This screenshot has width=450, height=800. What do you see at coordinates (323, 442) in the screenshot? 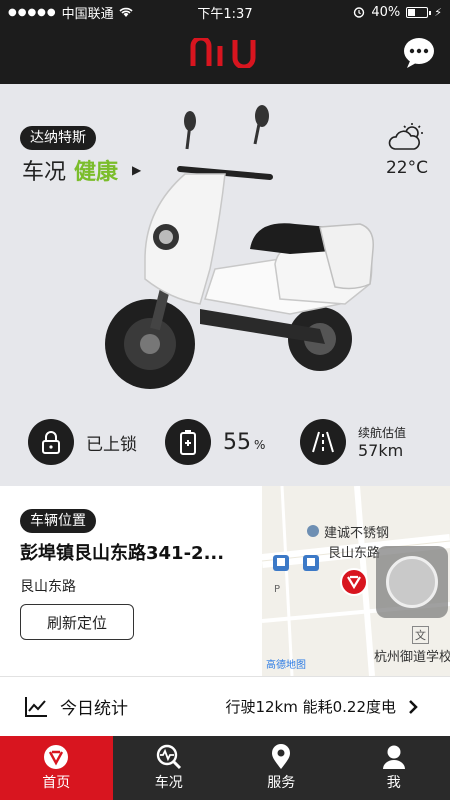
I see `road-icon` at bounding box center [323, 442].